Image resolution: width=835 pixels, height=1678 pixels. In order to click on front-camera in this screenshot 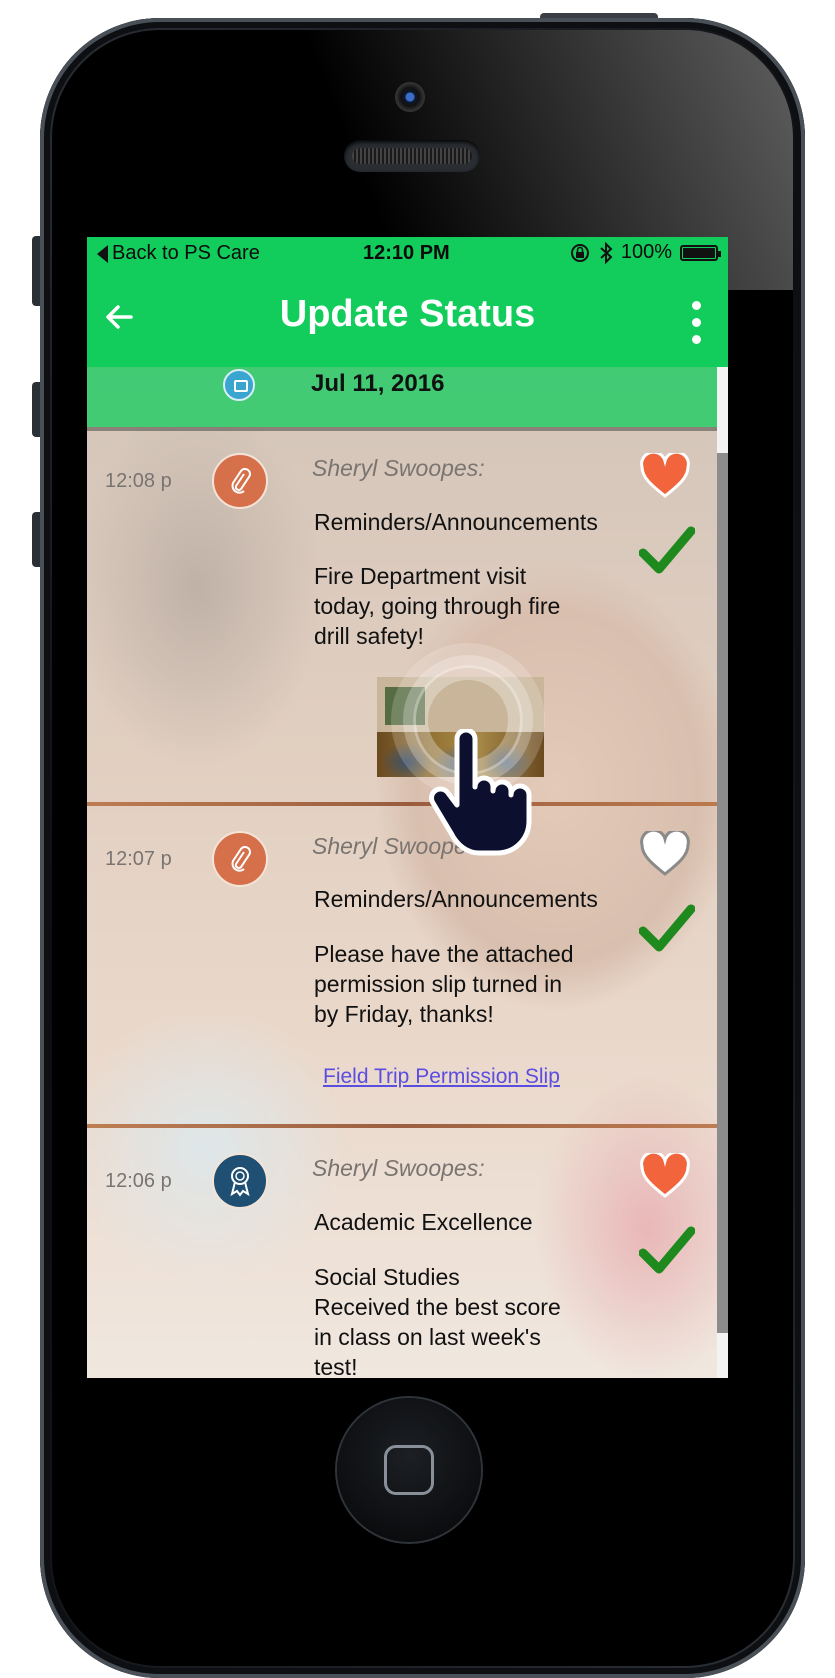, I will do `click(410, 97)`.